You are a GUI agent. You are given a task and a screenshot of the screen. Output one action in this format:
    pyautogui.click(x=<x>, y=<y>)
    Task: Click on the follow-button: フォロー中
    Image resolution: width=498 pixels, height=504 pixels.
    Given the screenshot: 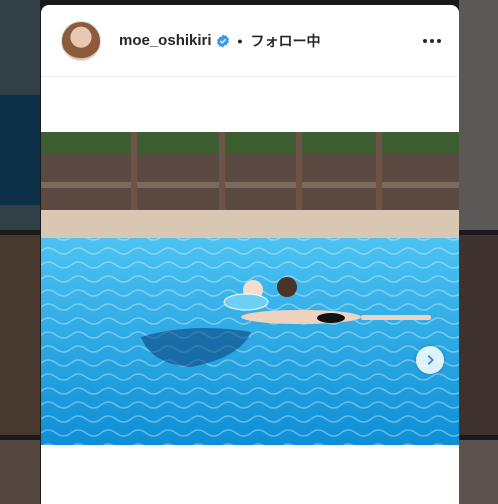 What is the action you would take?
    pyautogui.click(x=285, y=41)
    